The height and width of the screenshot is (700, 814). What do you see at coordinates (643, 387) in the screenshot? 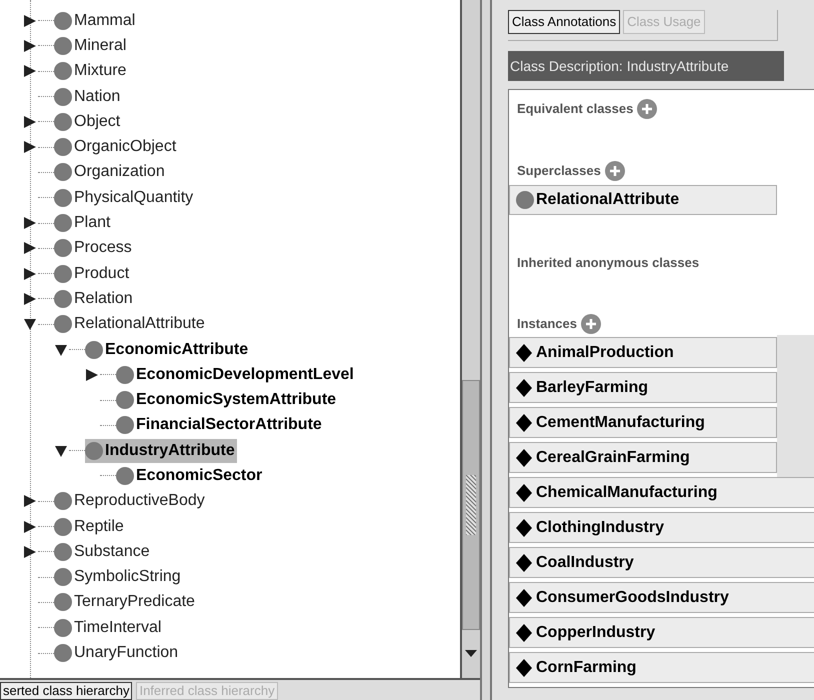
I see `instance-row: BarleyFarming` at bounding box center [643, 387].